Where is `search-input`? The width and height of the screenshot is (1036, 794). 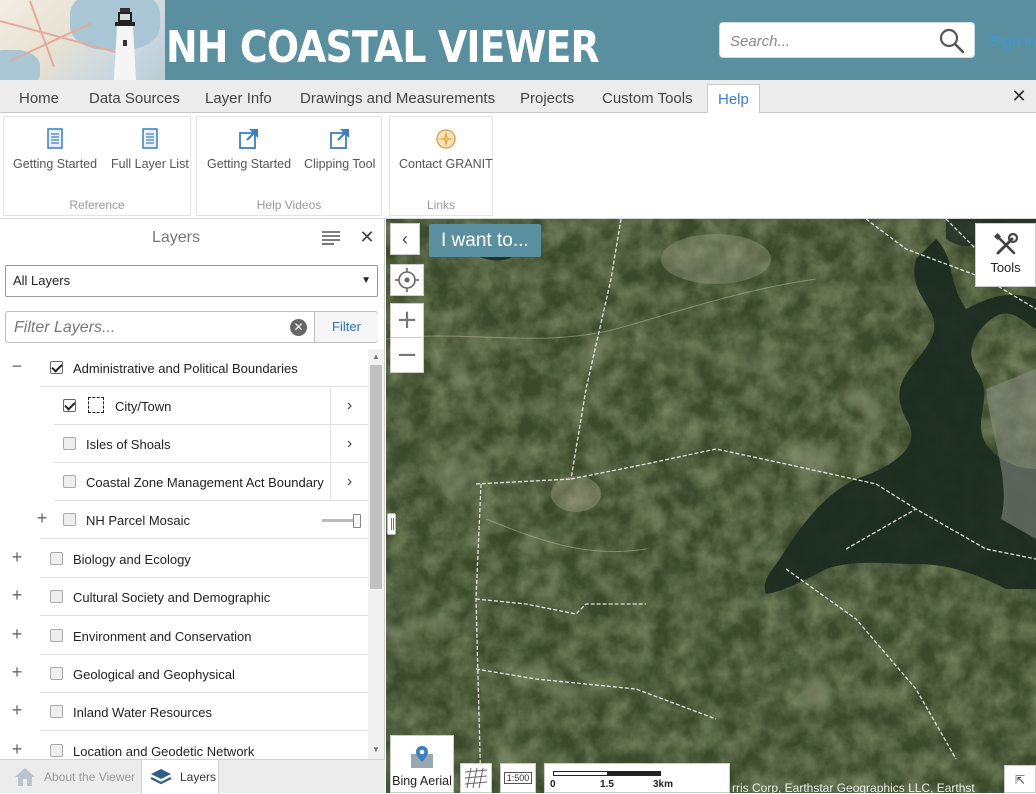 search-input is located at coordinates (828, 41).